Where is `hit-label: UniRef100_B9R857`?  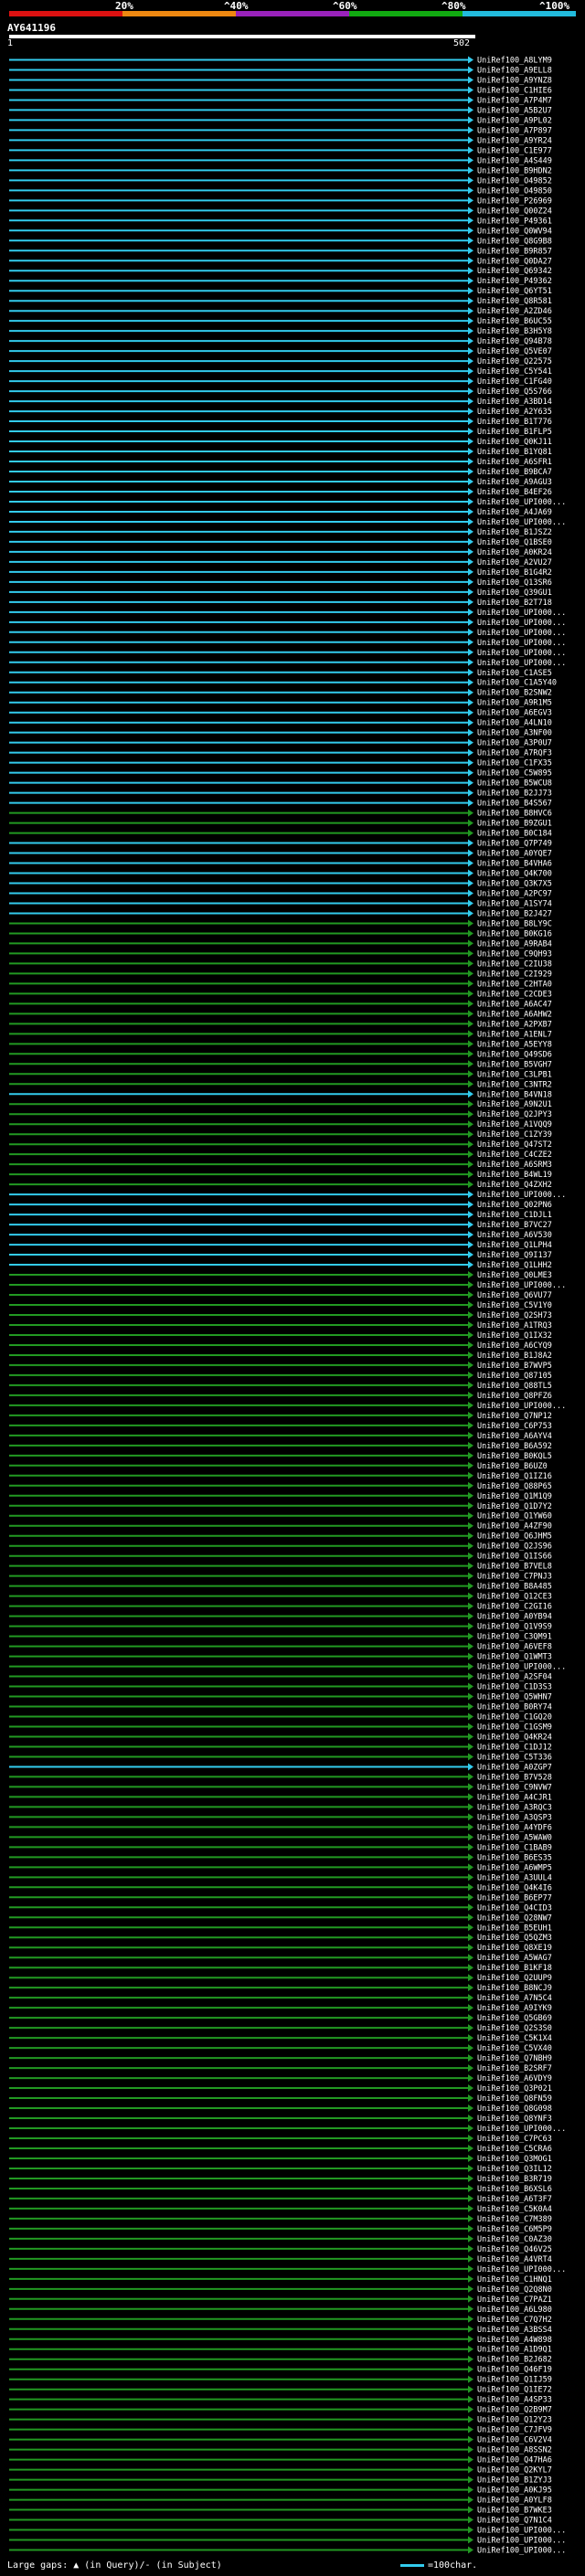
hit-label: UniRef100_B9R857 is located at coordinates (514, 251).